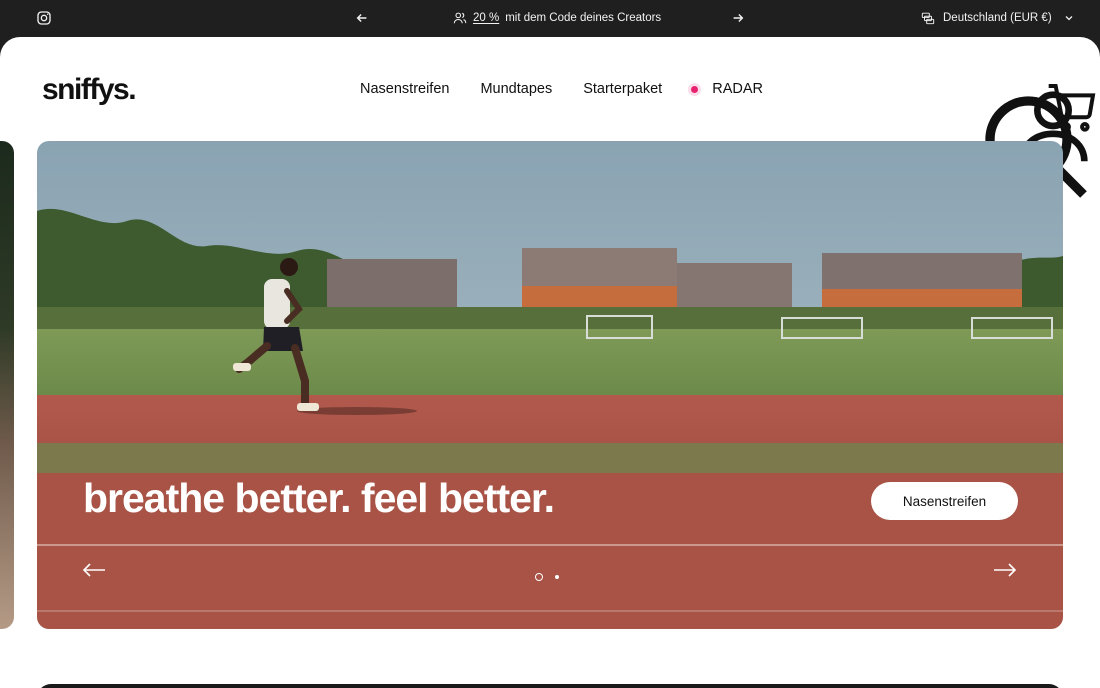 The width and height of the screenshot is (1100, 688). What do you see at coordinates (516, 89) in the screenshot?
I see `nav-item-mundtapes: Mundtapes` at bounding box center [516, 89].